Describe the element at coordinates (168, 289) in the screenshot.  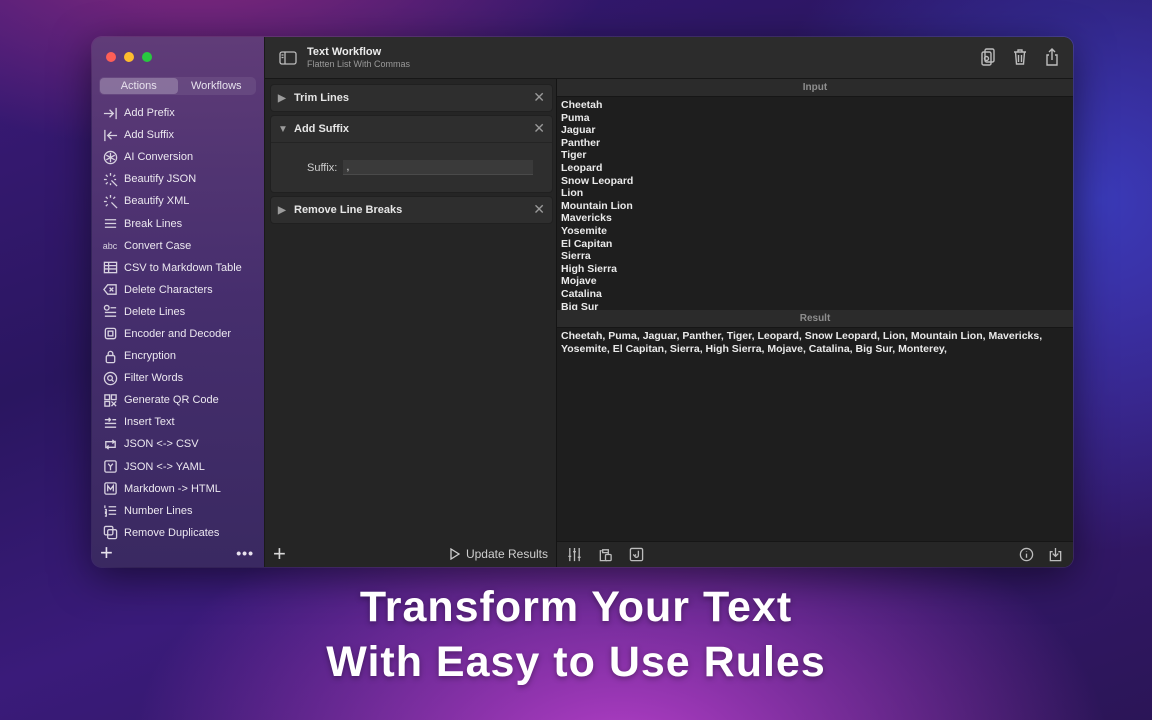
I see `sidebar-item-label: Delete Characters` at that location.